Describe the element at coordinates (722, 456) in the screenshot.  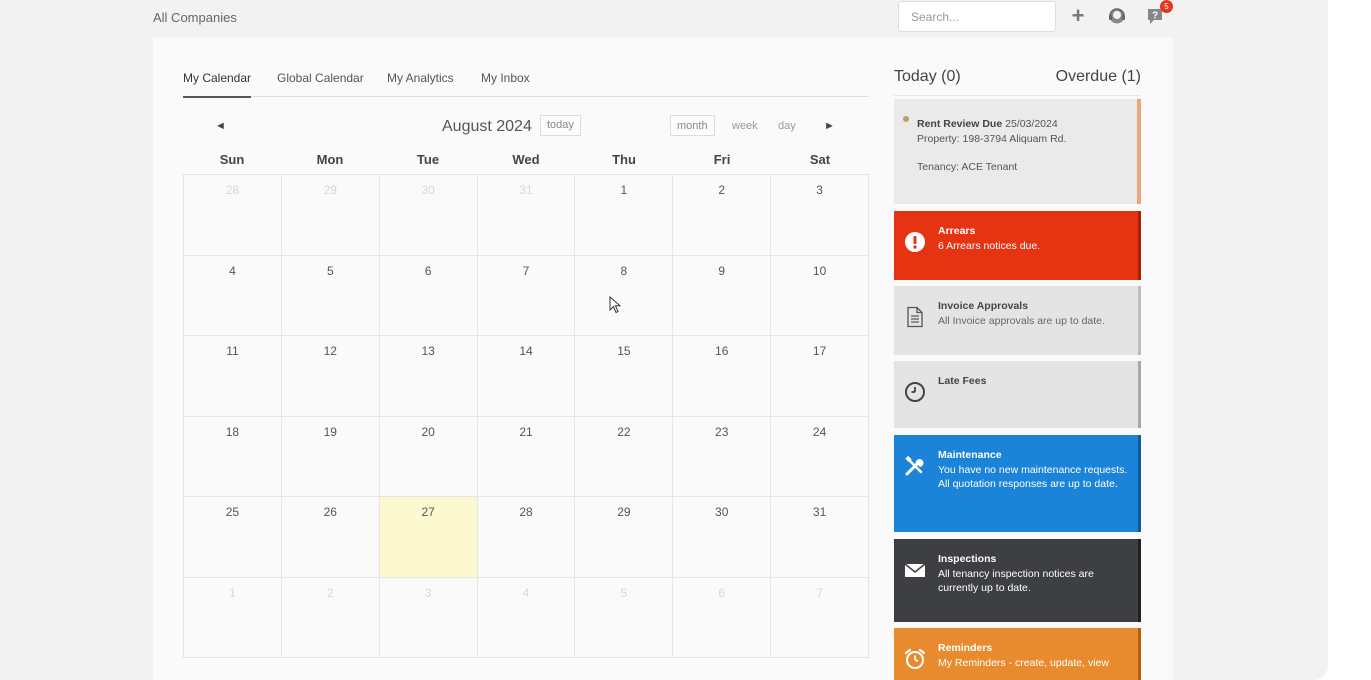
I see `day-cell: 23` at that location.